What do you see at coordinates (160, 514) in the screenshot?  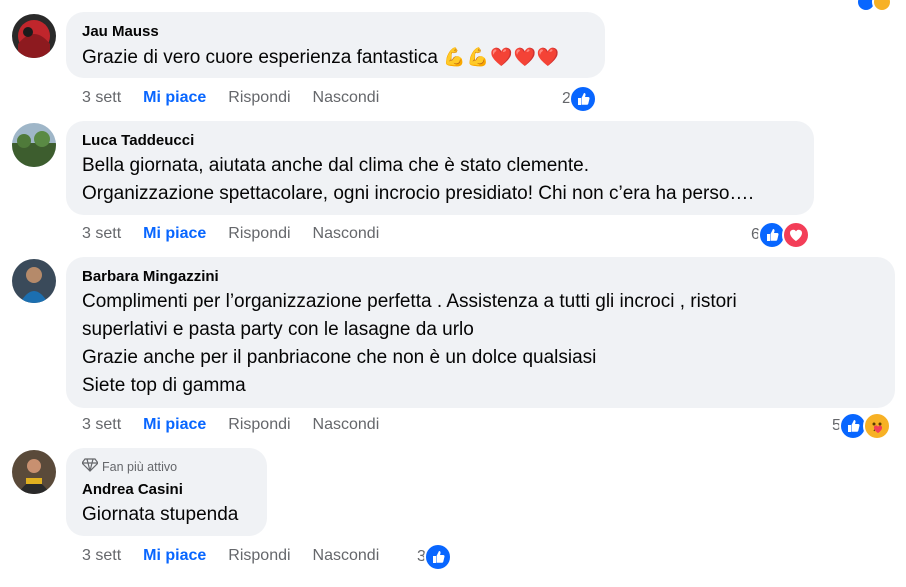 I see `comment-body: Giornata stupenda` at bounding box center [160, 514].